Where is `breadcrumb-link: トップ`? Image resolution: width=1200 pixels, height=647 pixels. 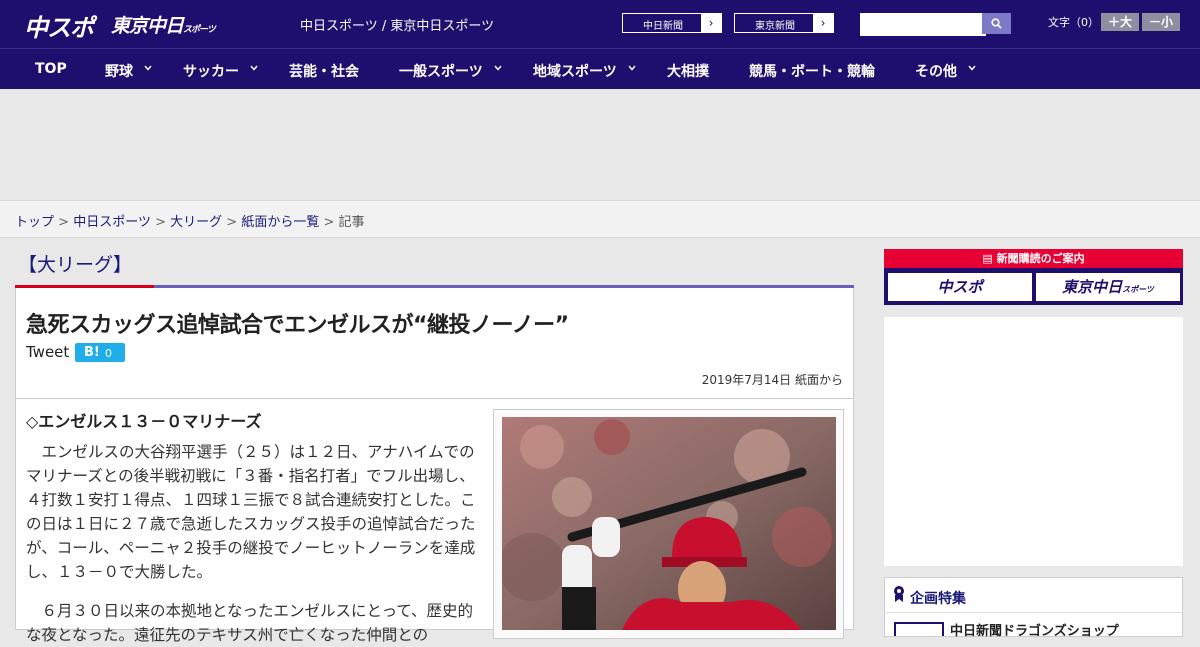
breadcrumb-link: トップ is located at coordinates (34, 222).